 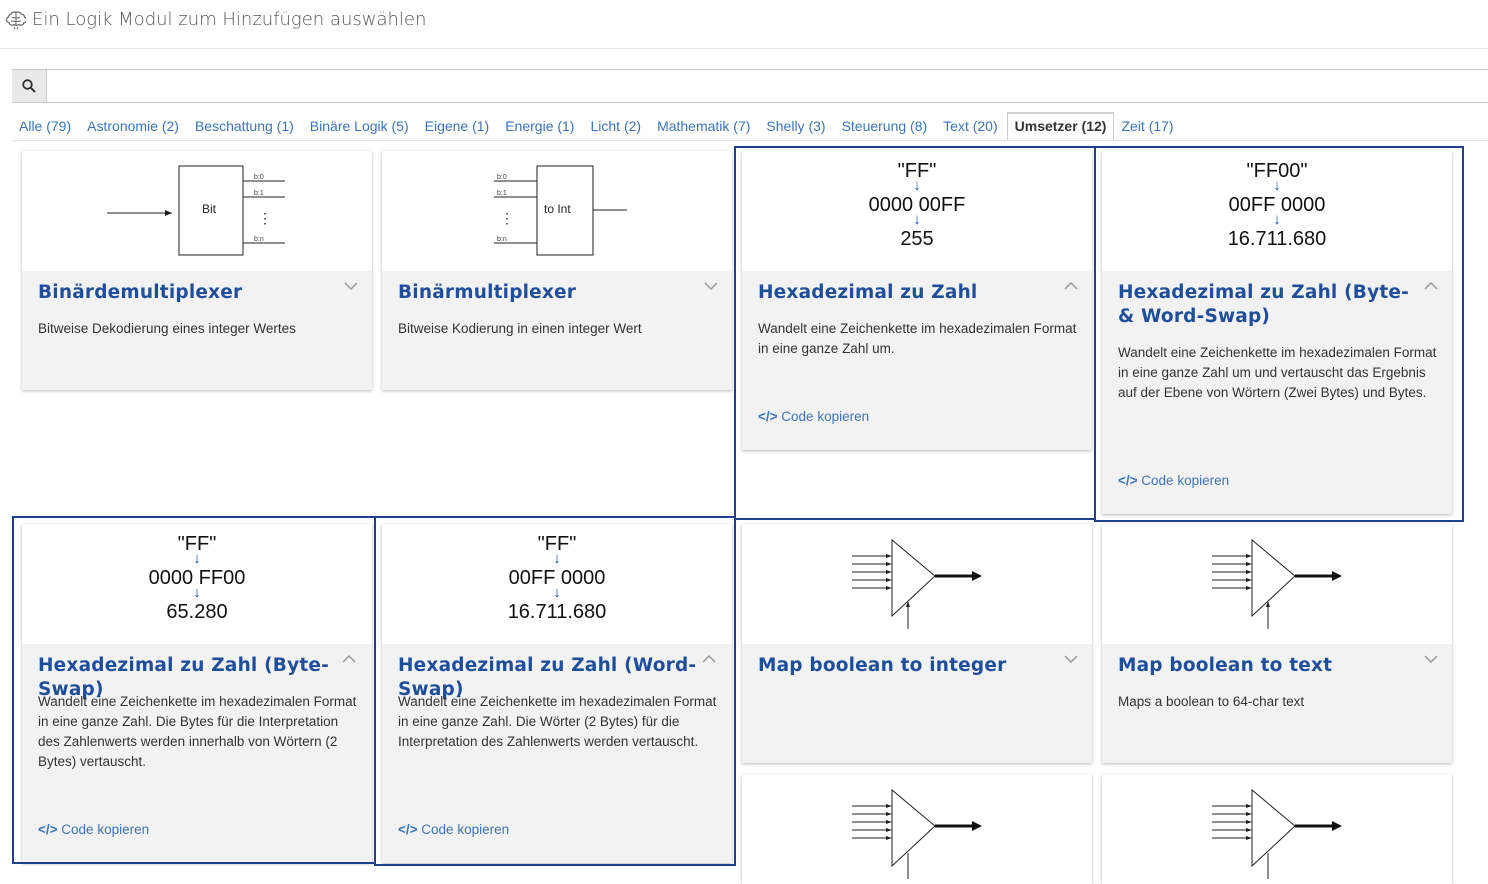 What do you see at coordinates (487, 292) in the screenshot?
I see `module-title: Binärmultiplexer` at bounding box center [487, 292].